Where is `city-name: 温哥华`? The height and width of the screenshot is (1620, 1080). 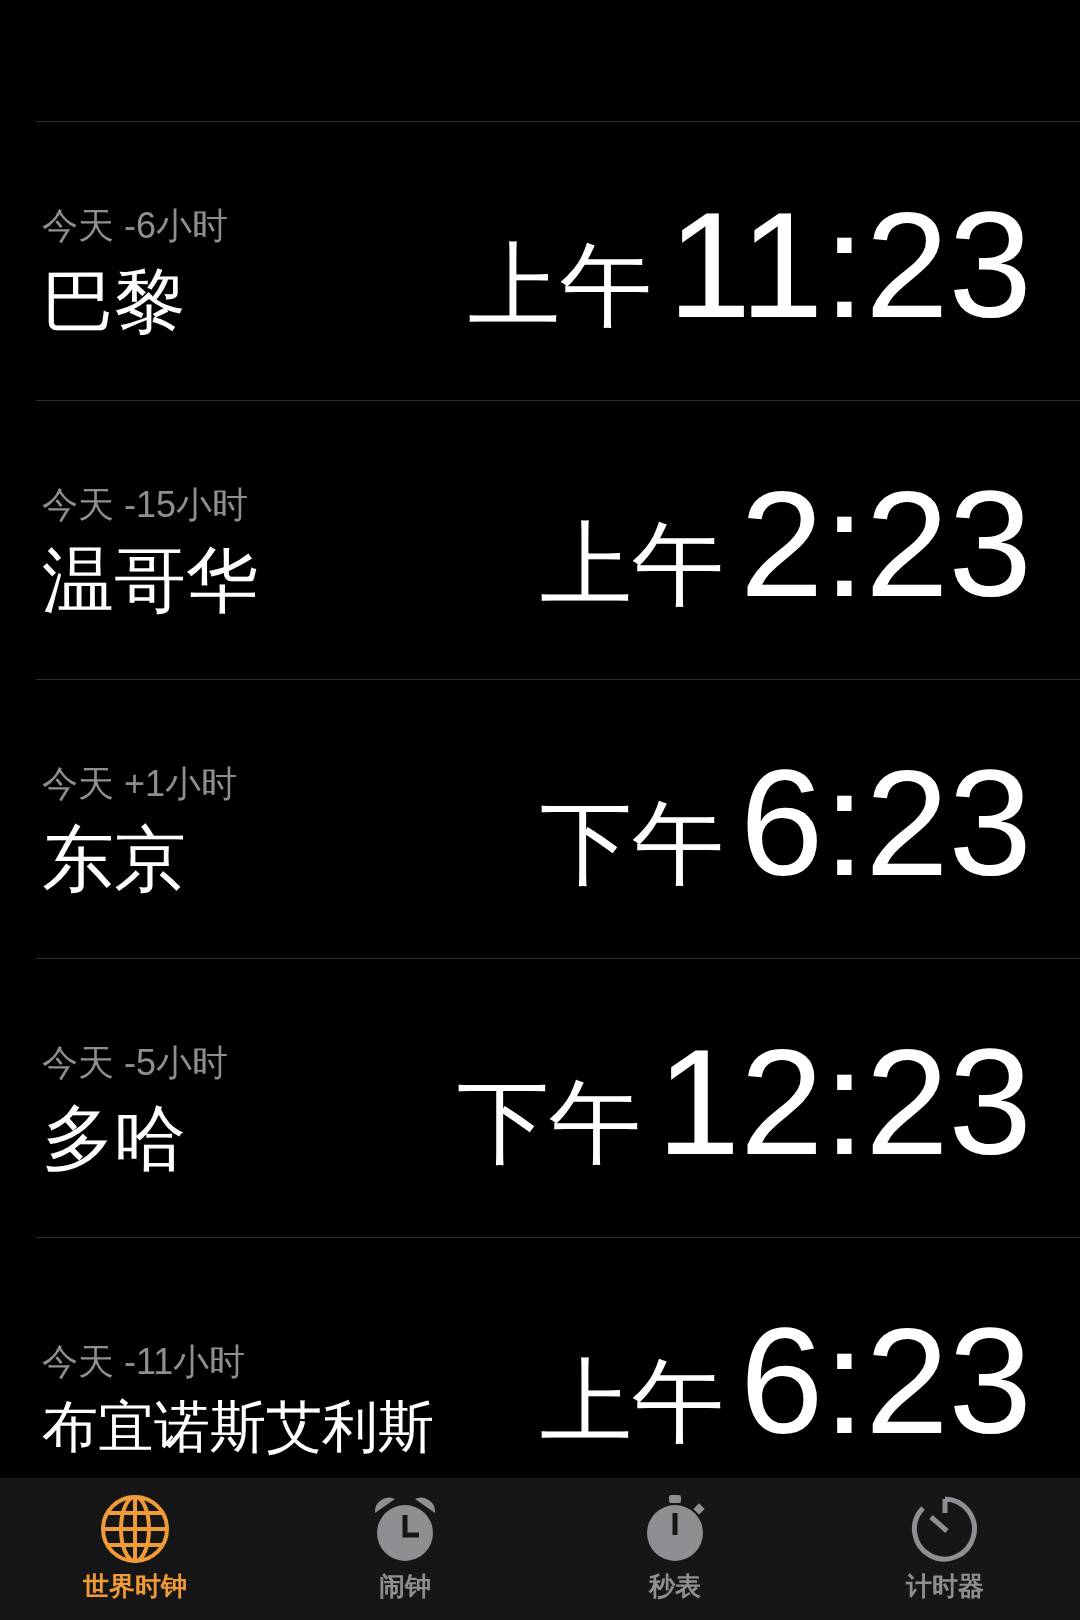
city-name: 温哥华 is located at coordinates (150, 580).